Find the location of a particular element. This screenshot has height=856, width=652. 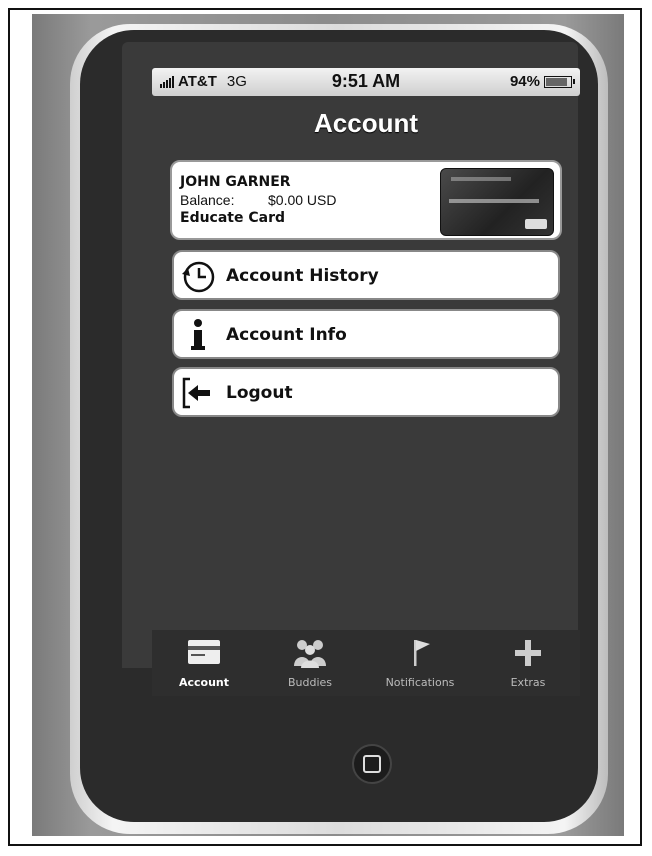

account-info-button: Account Info is located at coordinates (366, 334).